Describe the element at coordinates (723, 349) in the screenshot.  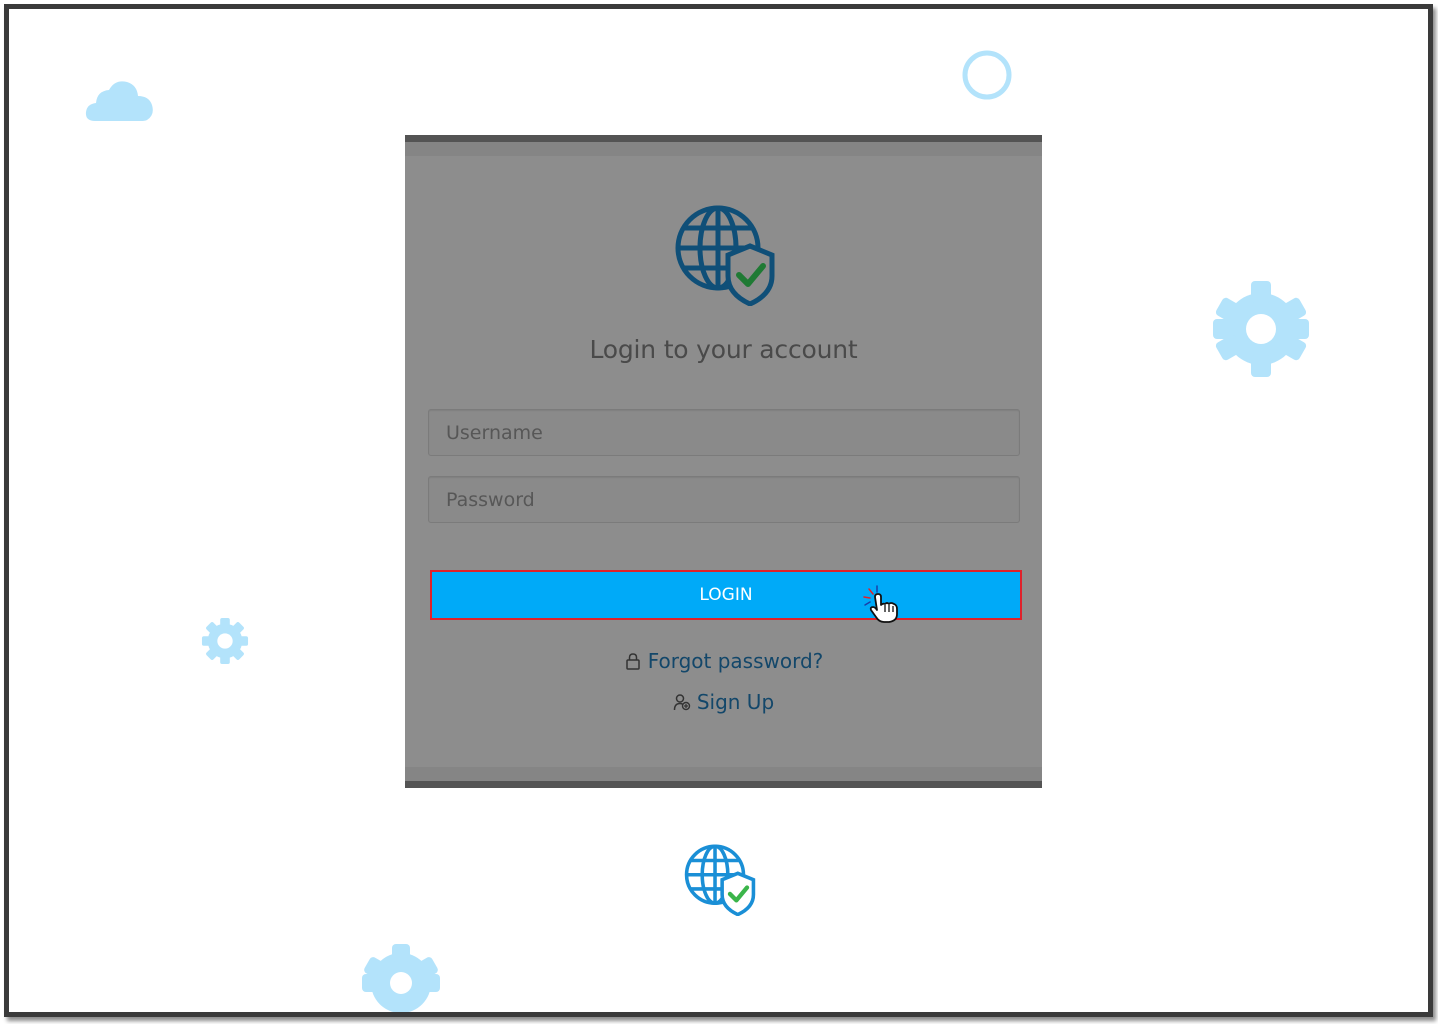
I see `page-title: Login to your account` at that location.